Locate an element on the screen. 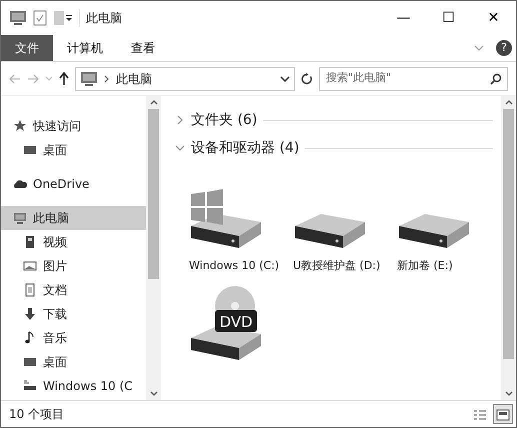 This screenshot has width=517, height=428. download-arrow-icon is located at coordinates (30, 314).